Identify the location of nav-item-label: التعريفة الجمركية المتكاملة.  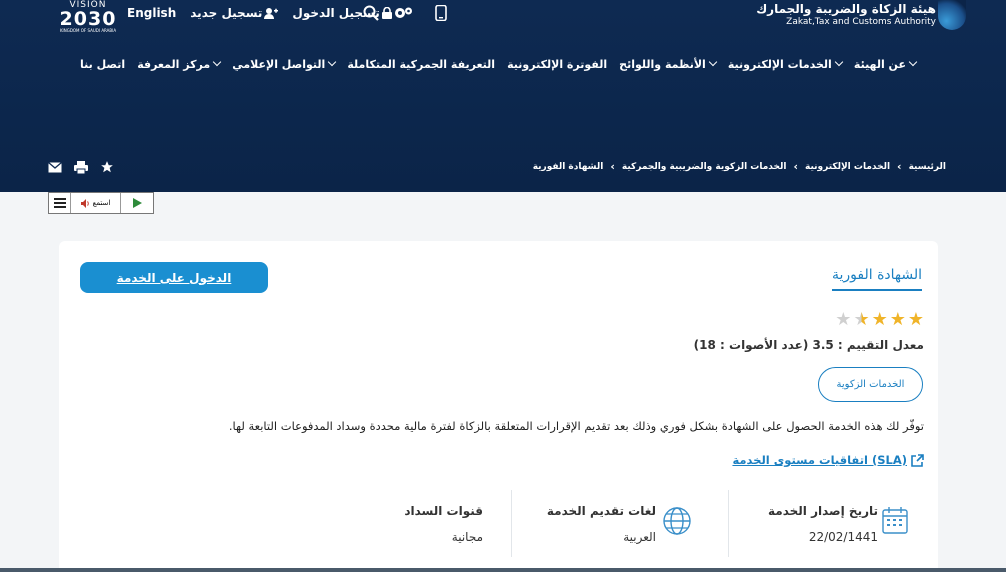
(421, 64).